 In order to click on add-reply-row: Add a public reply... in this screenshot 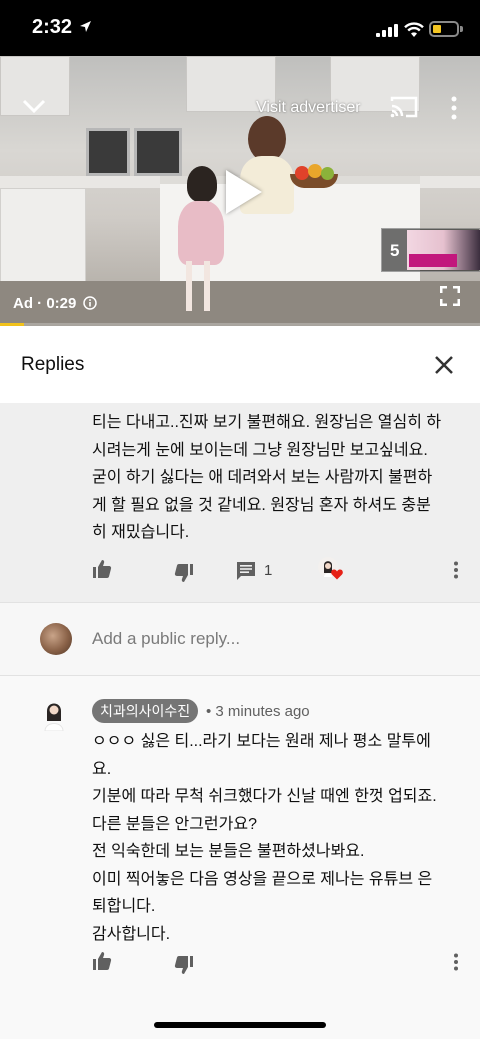, I will do `click(240, 639)`.